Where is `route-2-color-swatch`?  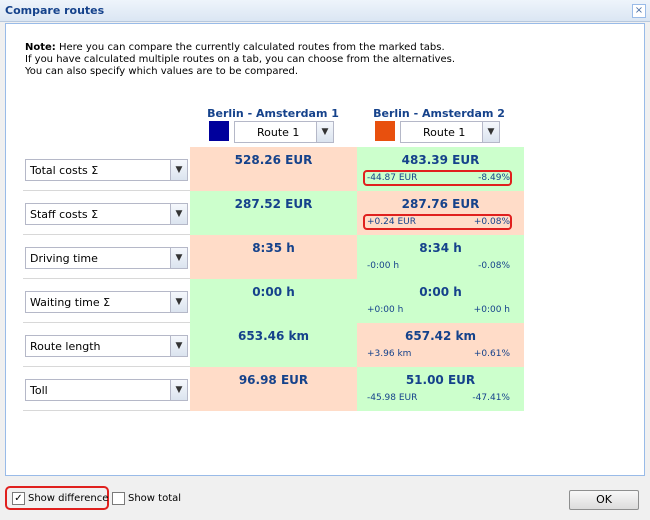
route-2-color-swatch is located at coordinates (385, 131).